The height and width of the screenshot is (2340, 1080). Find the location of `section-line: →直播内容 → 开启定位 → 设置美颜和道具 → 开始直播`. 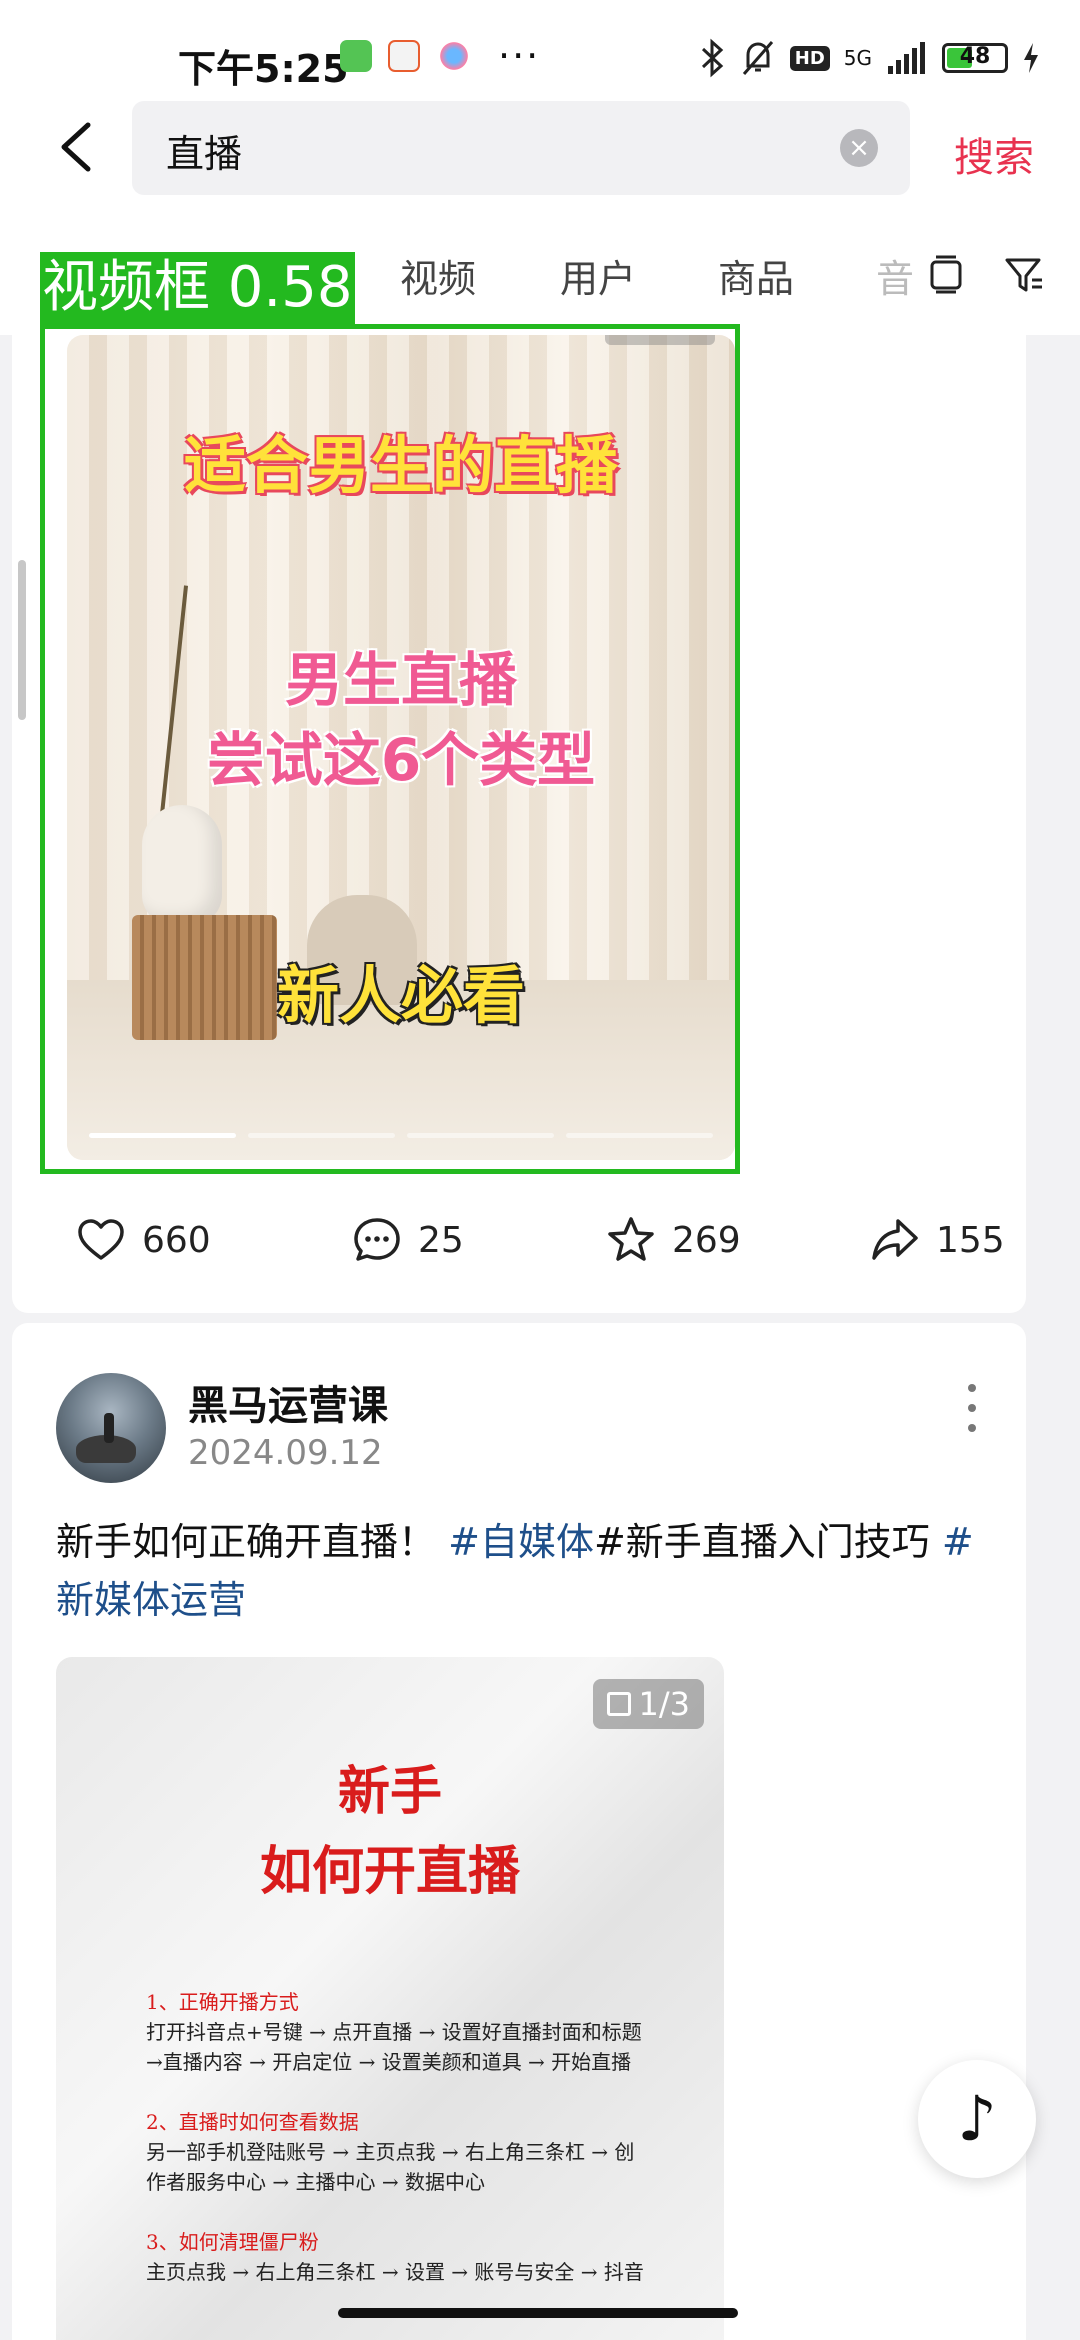

section-line: →直播内容 → 开启定位 → 设置美颜和道具 → 开始直播 is located at coordinates (389, 2062).